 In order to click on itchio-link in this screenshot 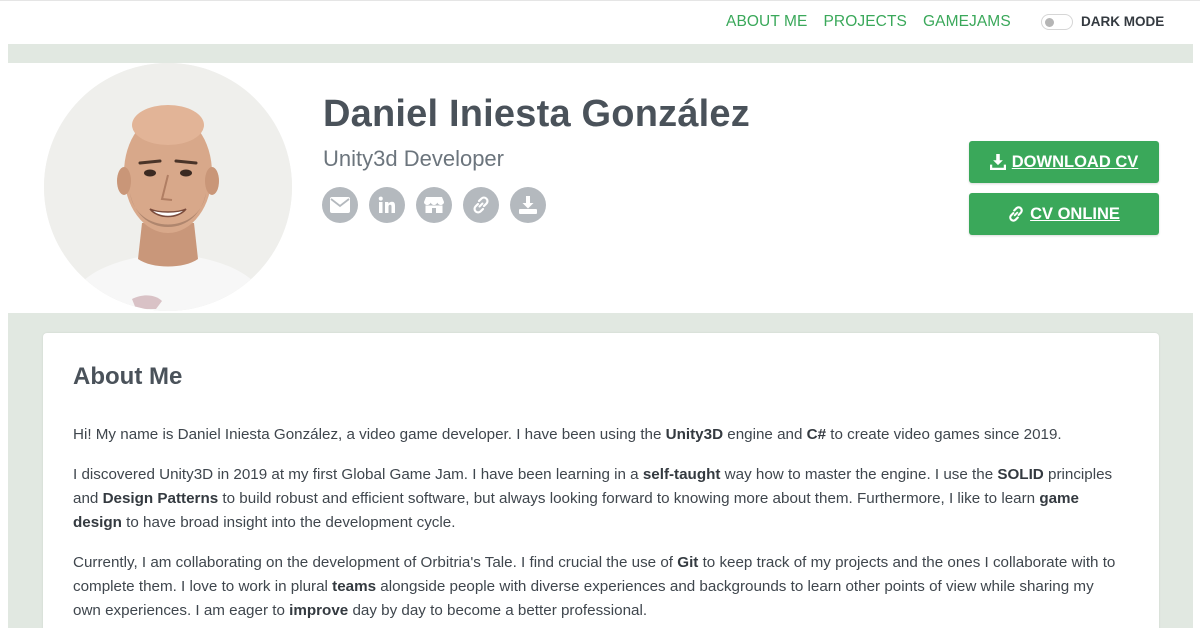, I will do `click(434, 205)`.